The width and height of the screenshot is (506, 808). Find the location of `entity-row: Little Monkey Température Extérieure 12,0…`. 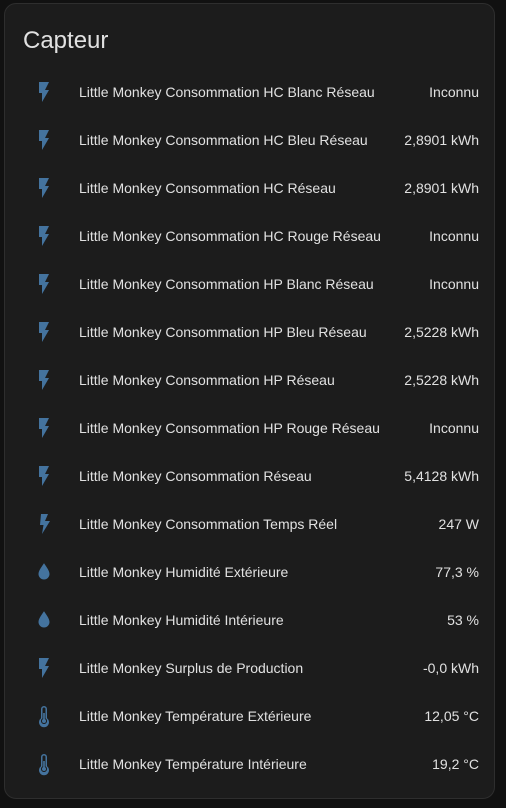

entity-row: Little Monkey Température Extérieure 12,0… is located at coordinates (249, 716).